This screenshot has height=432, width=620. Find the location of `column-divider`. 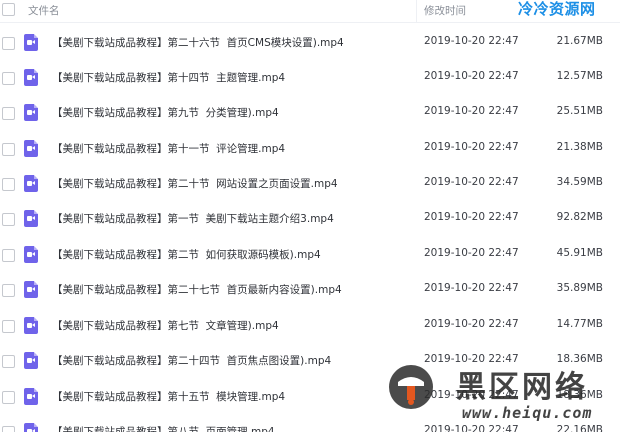

column-divider is located at coordinates (416, 11).